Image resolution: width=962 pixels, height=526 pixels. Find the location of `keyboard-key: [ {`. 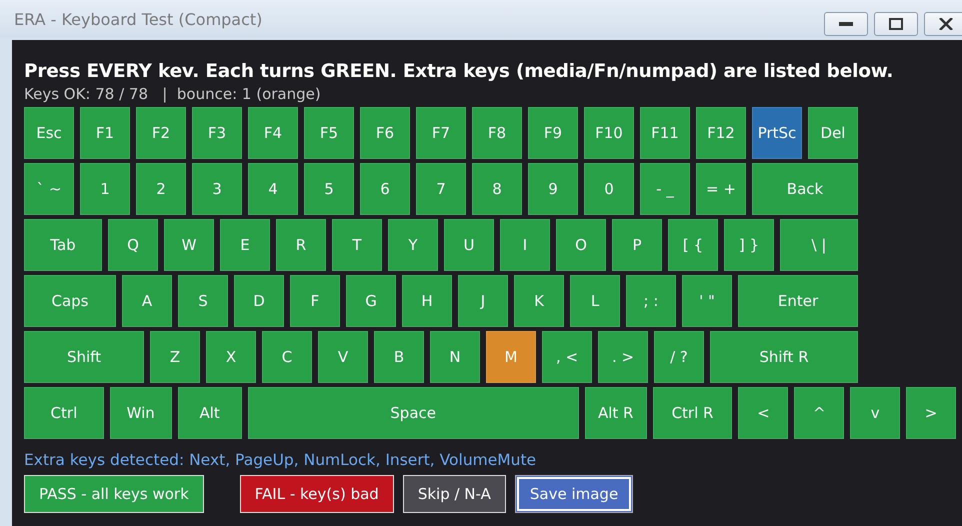

keyboard-key: [ { is located at coordinates (693, 245).